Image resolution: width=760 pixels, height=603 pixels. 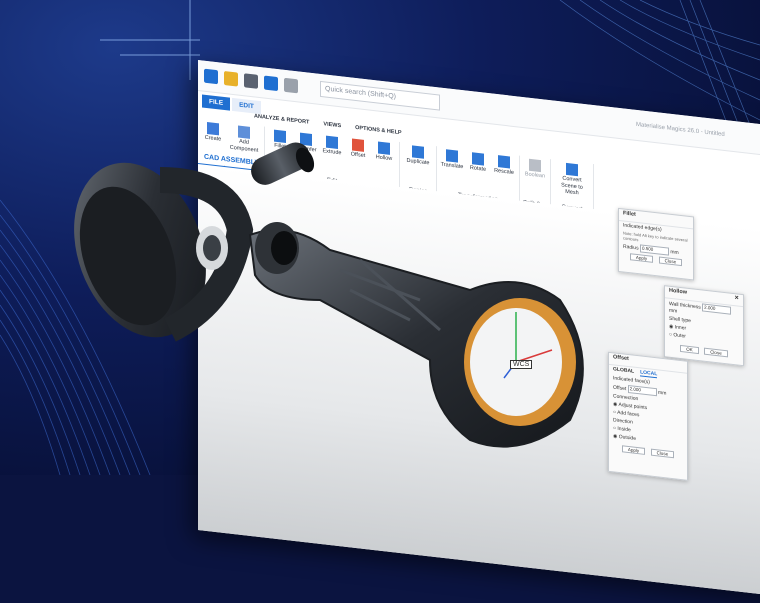 What do you see at coordinates (283, 163) in the screenshot?
I see `piston-pin-part` at bounding box center [283, 163].